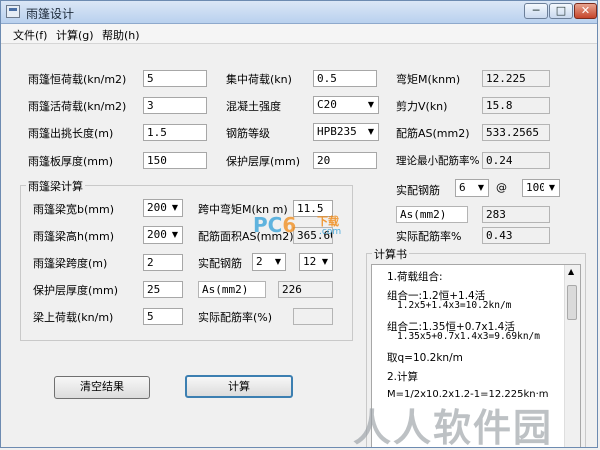 This screenshot has width=600, height=450. I want to click on canopy-rebar-diameter-value: 6, so click(462, 187).